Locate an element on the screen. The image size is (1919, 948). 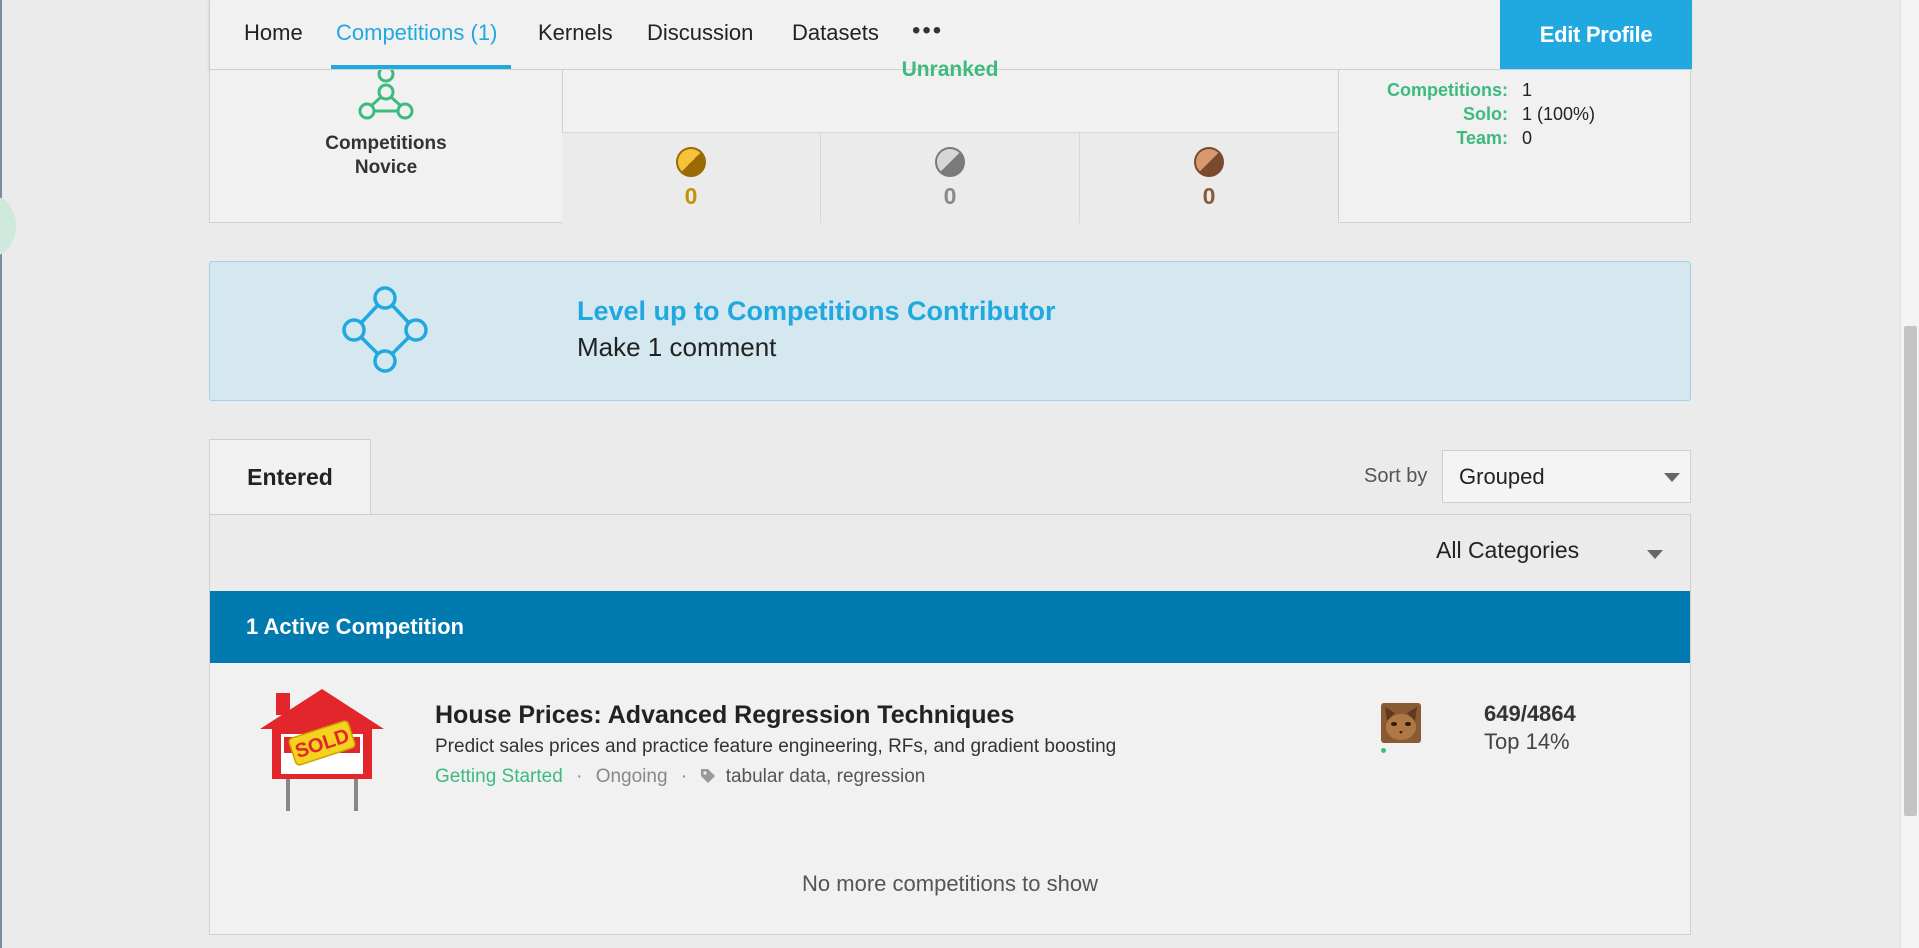
active-tab-indicator is located at coordinates (421, 67).